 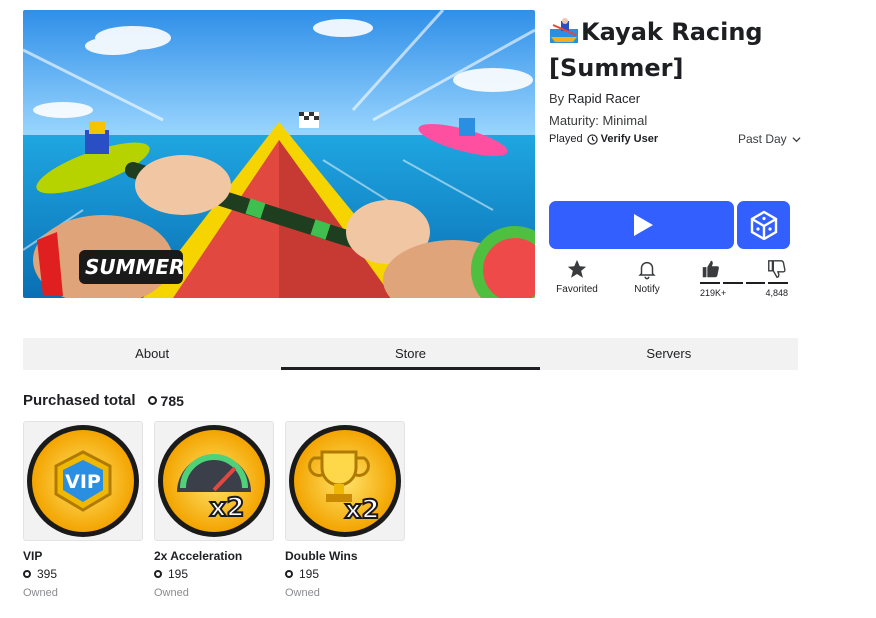 I want to click on thumbs-down-icon, so click(x=777, y=269).